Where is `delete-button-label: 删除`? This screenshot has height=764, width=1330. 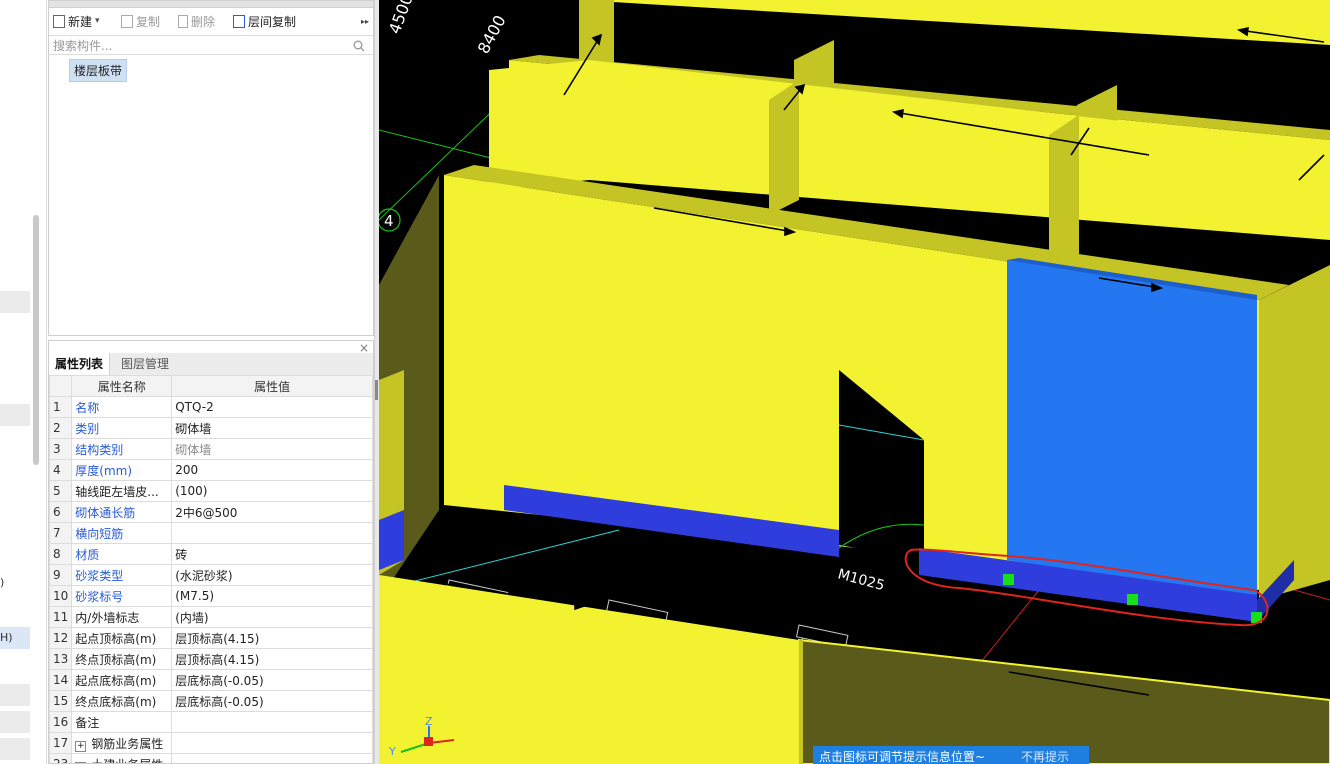 delete-button-label: 删除 is located at coordinates (203, 21).